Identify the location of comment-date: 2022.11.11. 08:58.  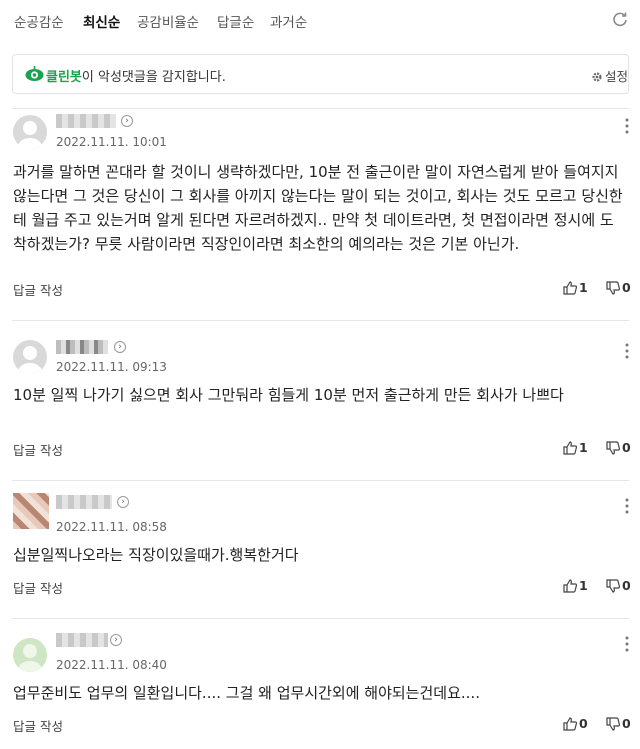
(111, 527).